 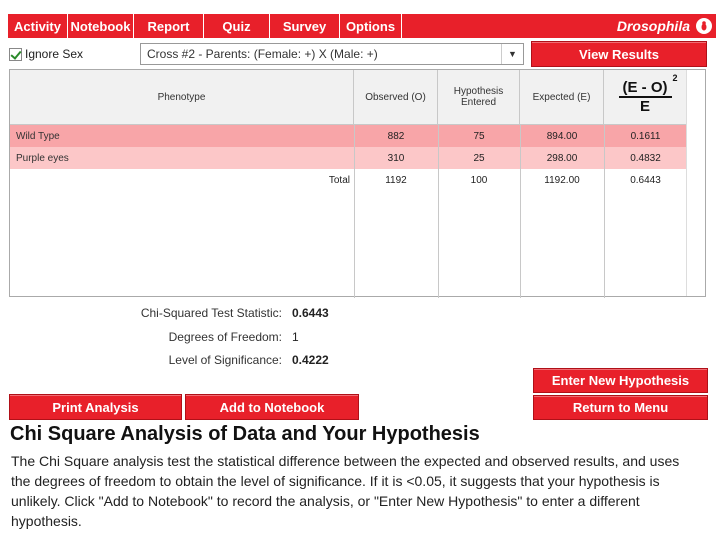 I want to click on tab-options: Options, so click(x=371, y=26).